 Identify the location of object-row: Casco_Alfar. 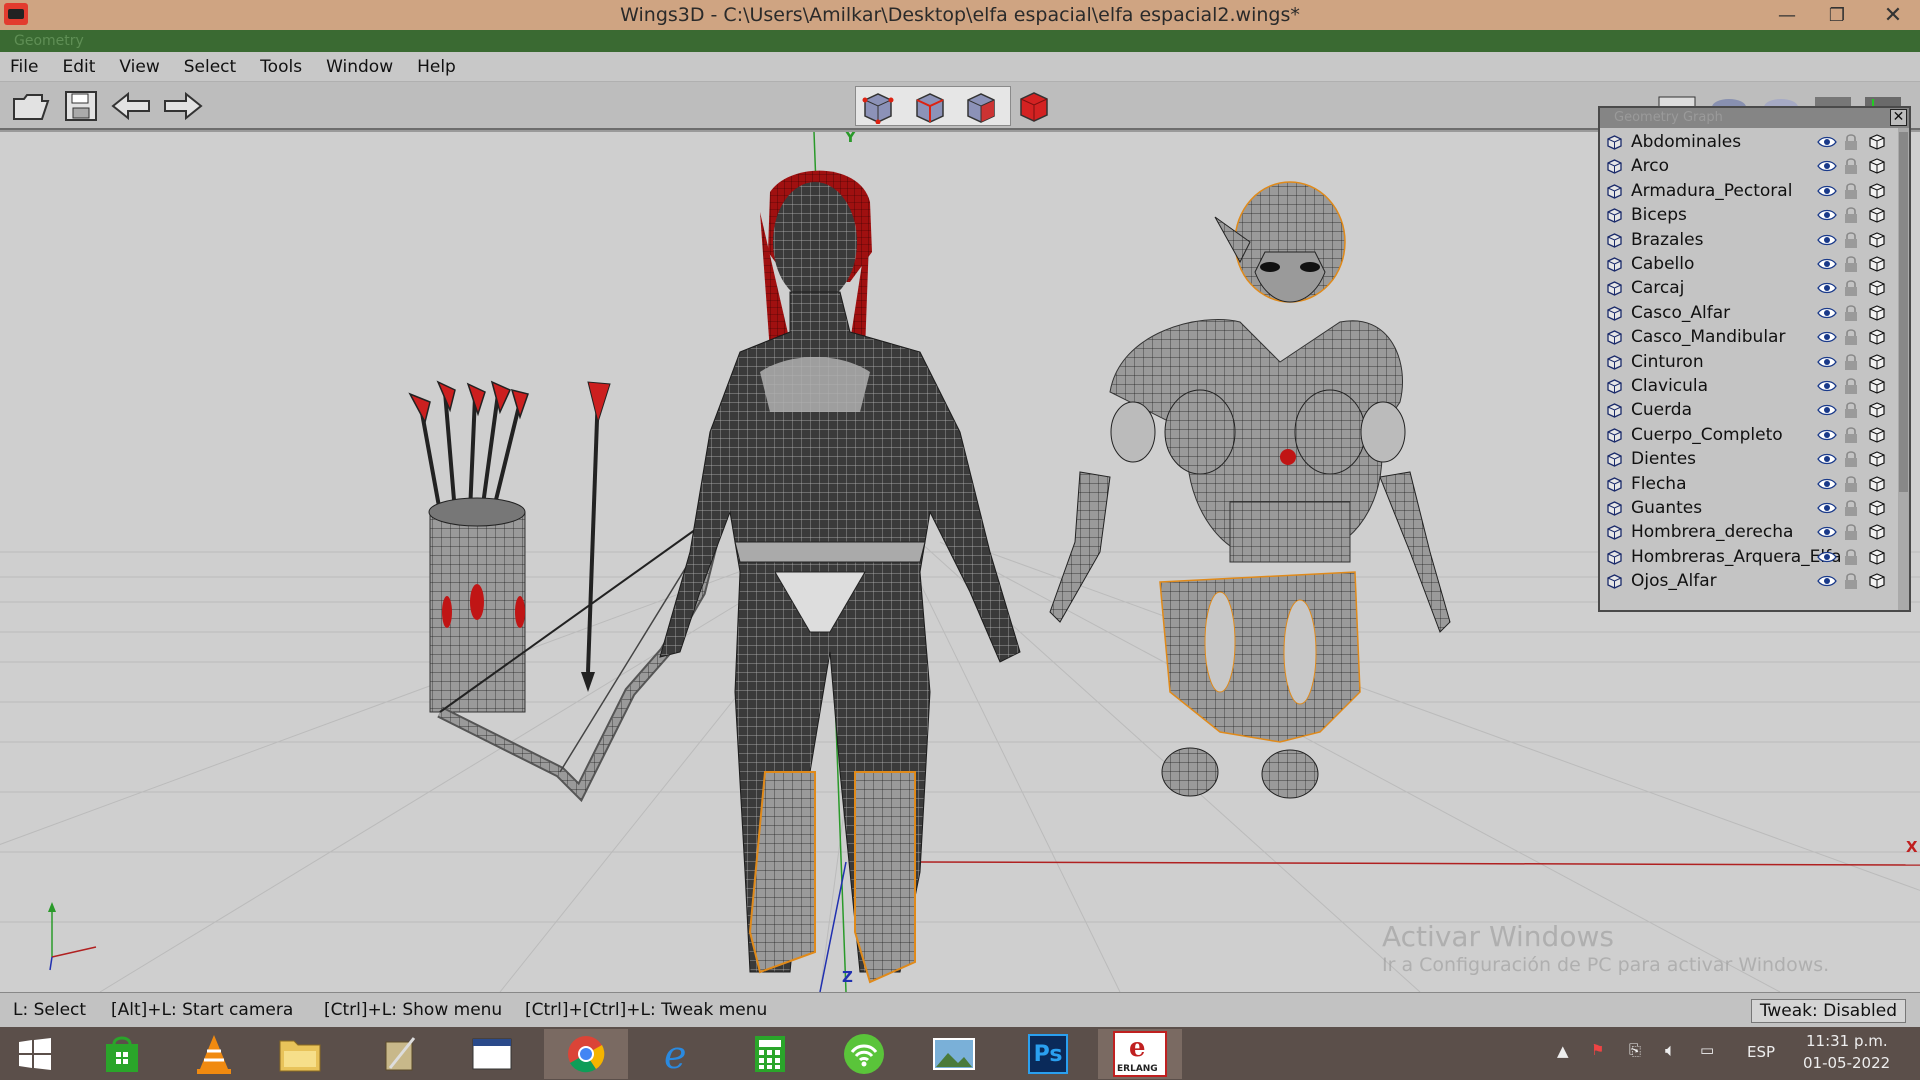
(1750, 313).